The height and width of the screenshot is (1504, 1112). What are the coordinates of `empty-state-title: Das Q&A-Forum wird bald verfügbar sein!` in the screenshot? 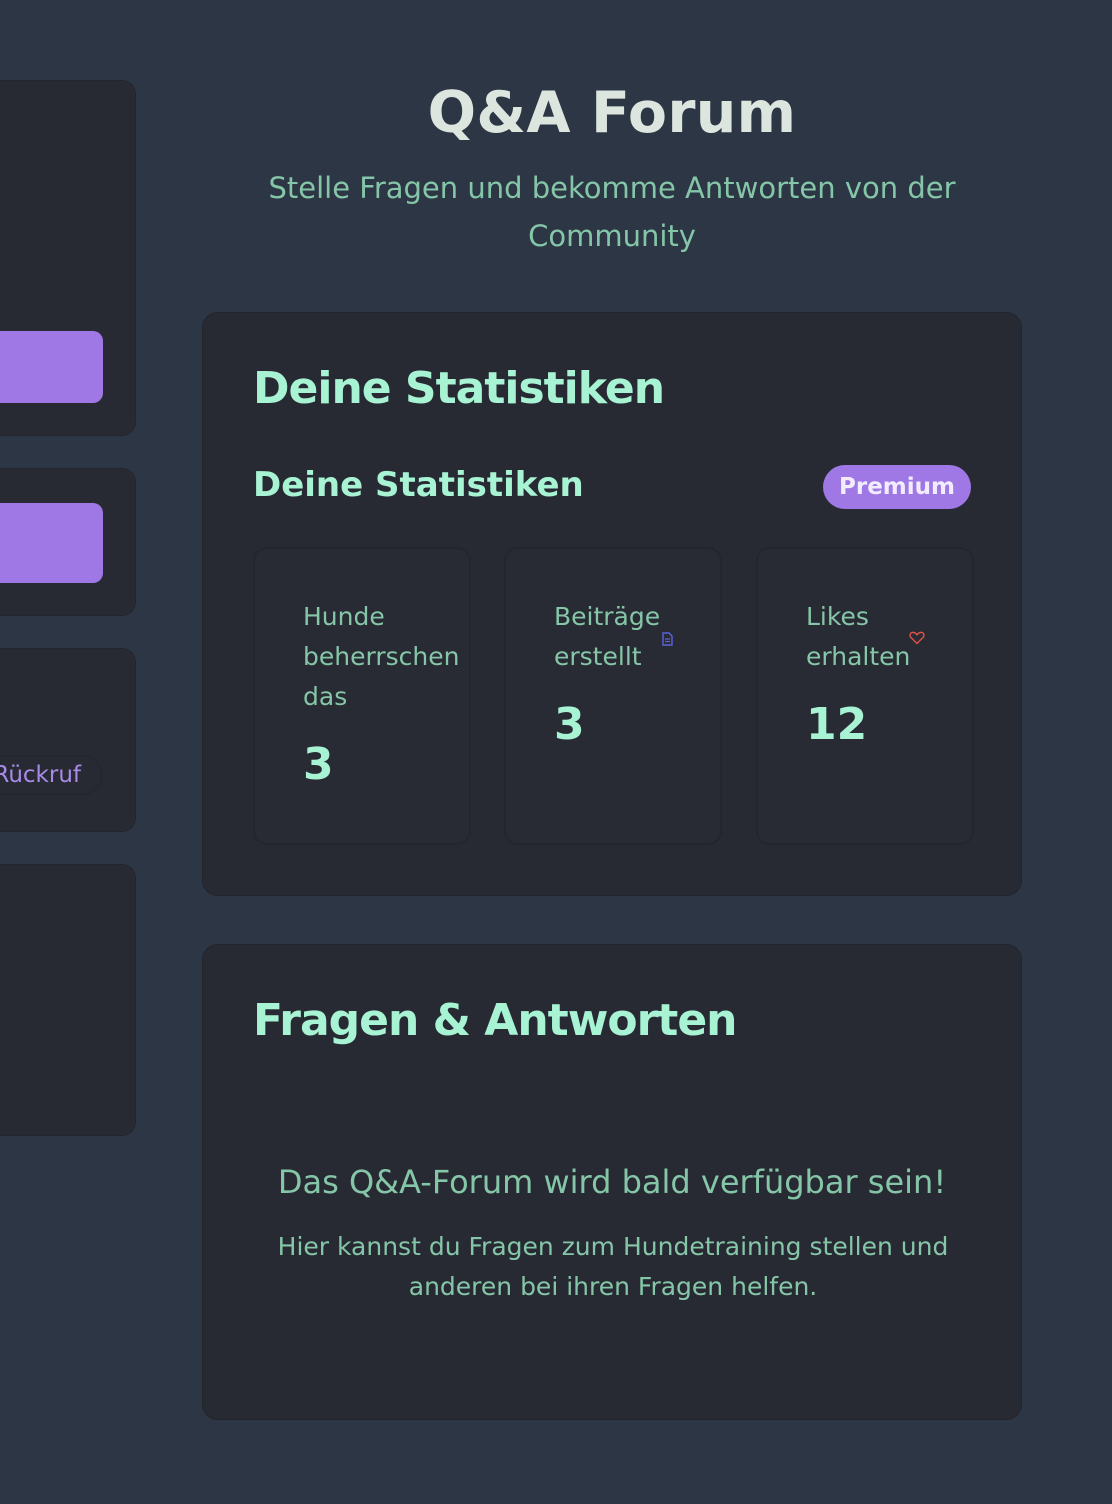 It's located at (612, 1182).